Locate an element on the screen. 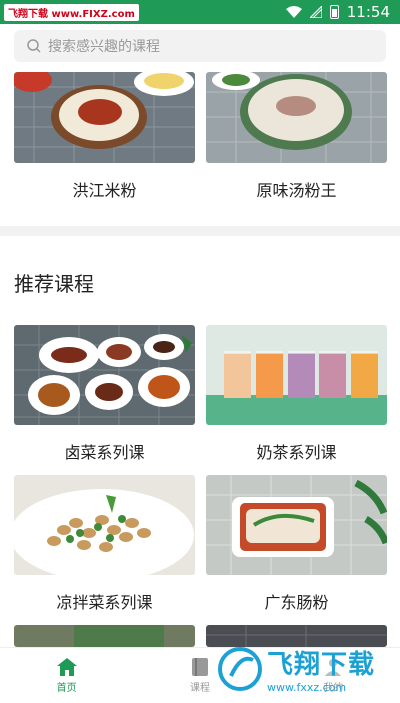  status-icons: 11:54 is located at coordinates (337, 12).